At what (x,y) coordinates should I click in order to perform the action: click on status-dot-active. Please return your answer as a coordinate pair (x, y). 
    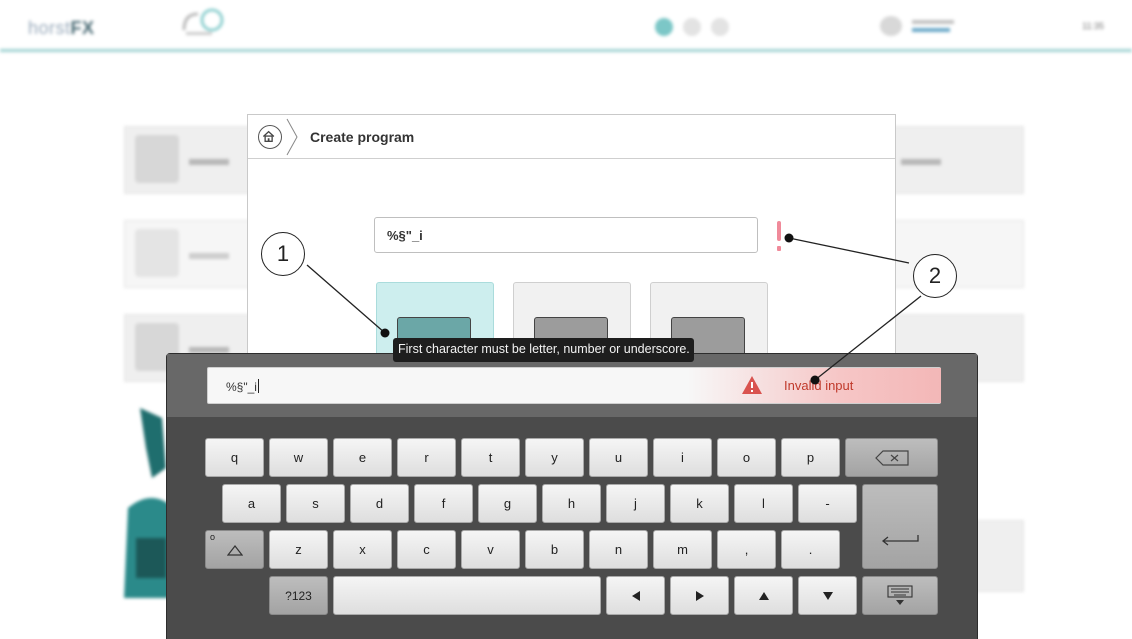
    Looking at the image, I should click on (664, 27).